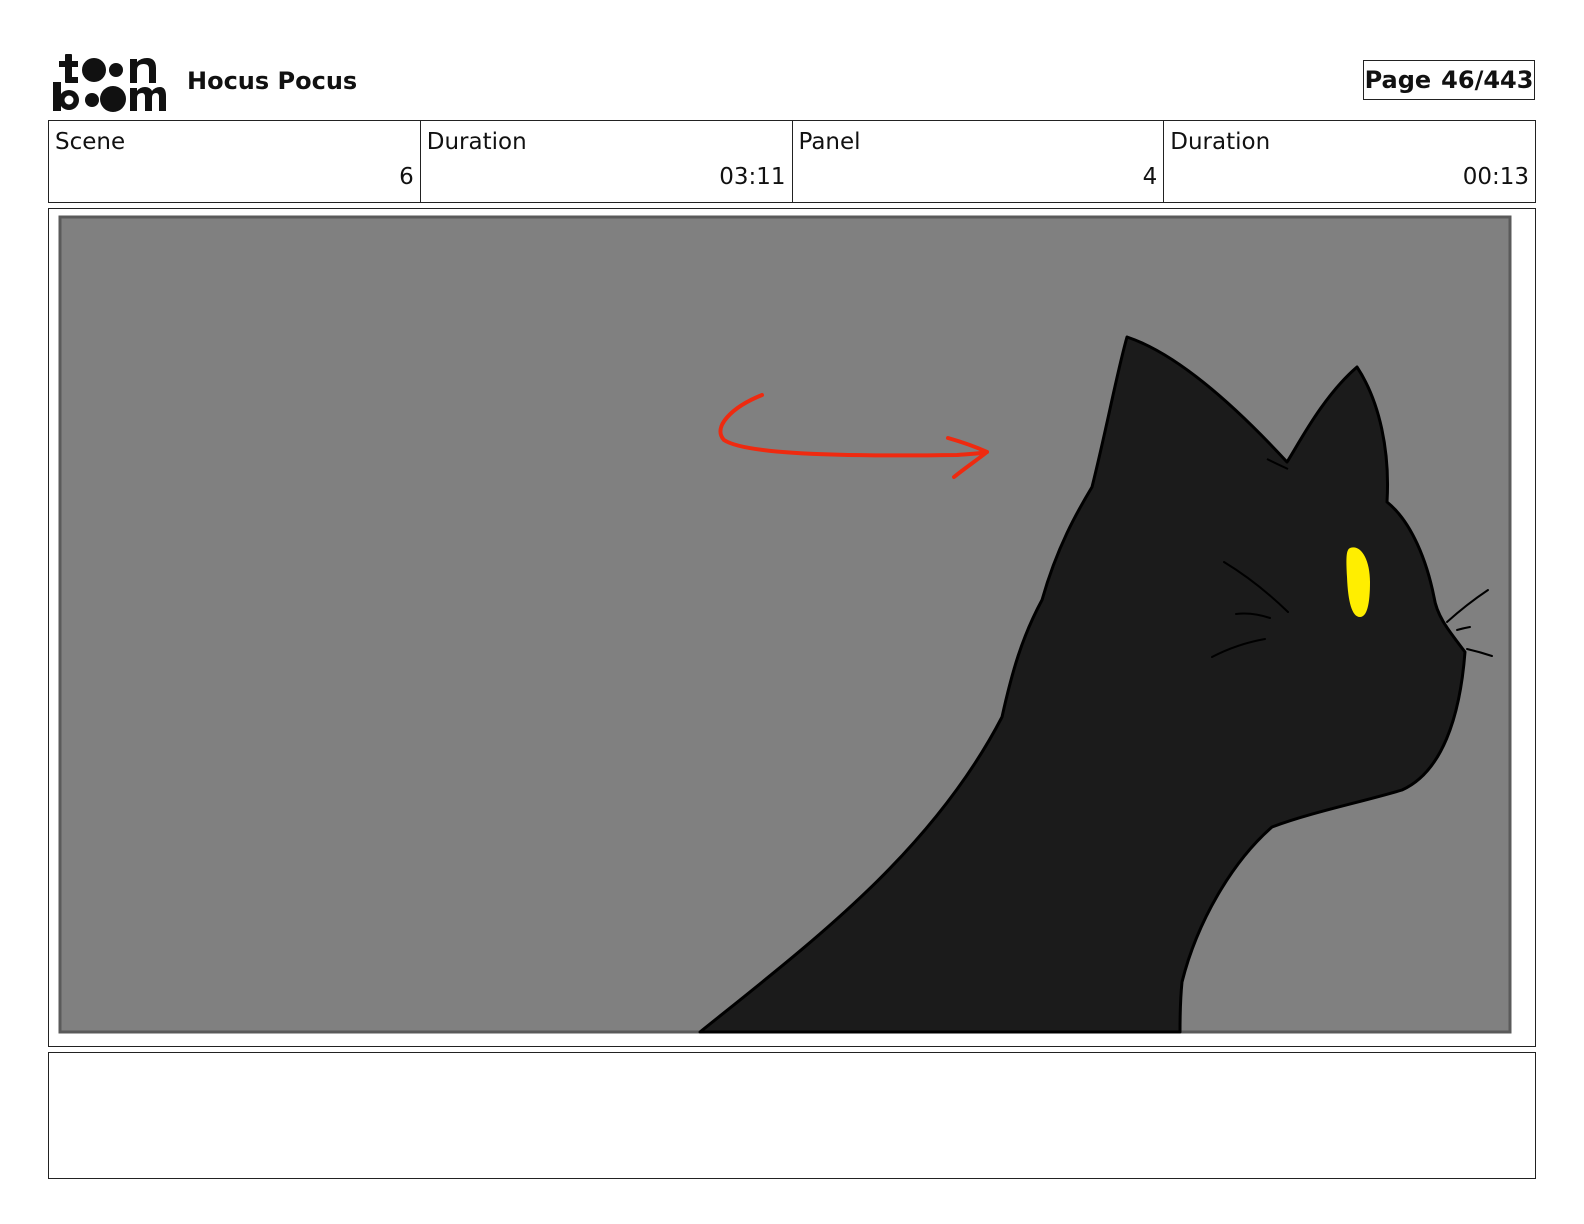 Image resolution: width=1584 pixels, height=1224 pixels. What do you see at coordinates (406, 177) in the screenshot?
I see `scene-value: 6` at bounding box center [406, 177].